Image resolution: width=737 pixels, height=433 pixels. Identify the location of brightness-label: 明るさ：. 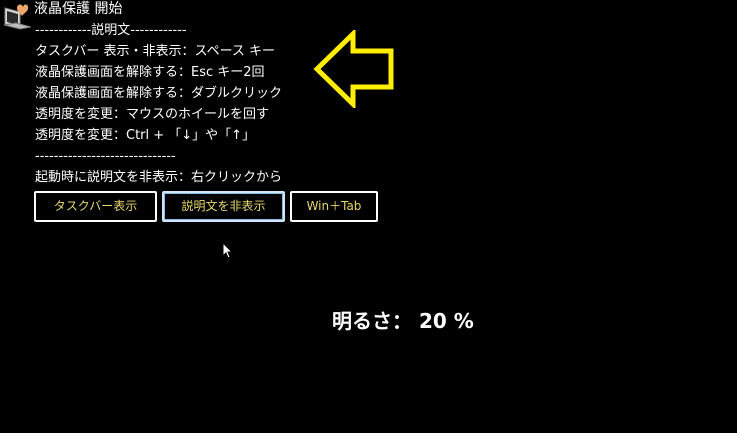
(372, 321).